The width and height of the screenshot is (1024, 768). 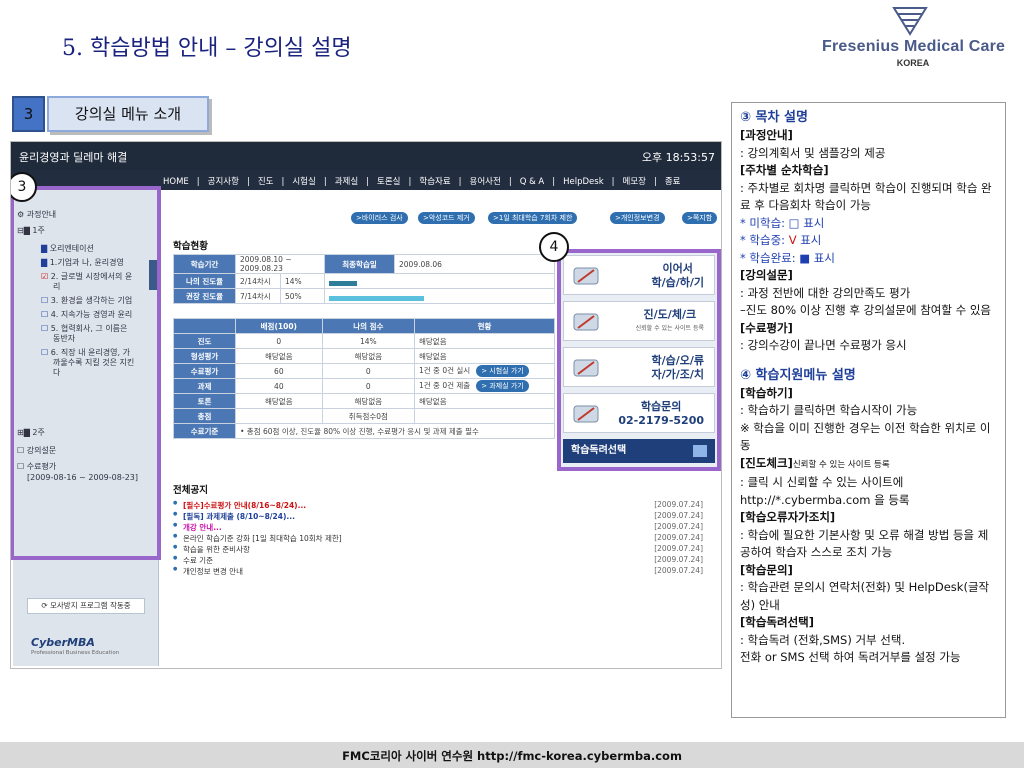 What do you see at coordinates (90, 605) in the screenshot?
I see `tool-status-label: 모사방지 프로그램 작동중` at bounding box center [90, 605].